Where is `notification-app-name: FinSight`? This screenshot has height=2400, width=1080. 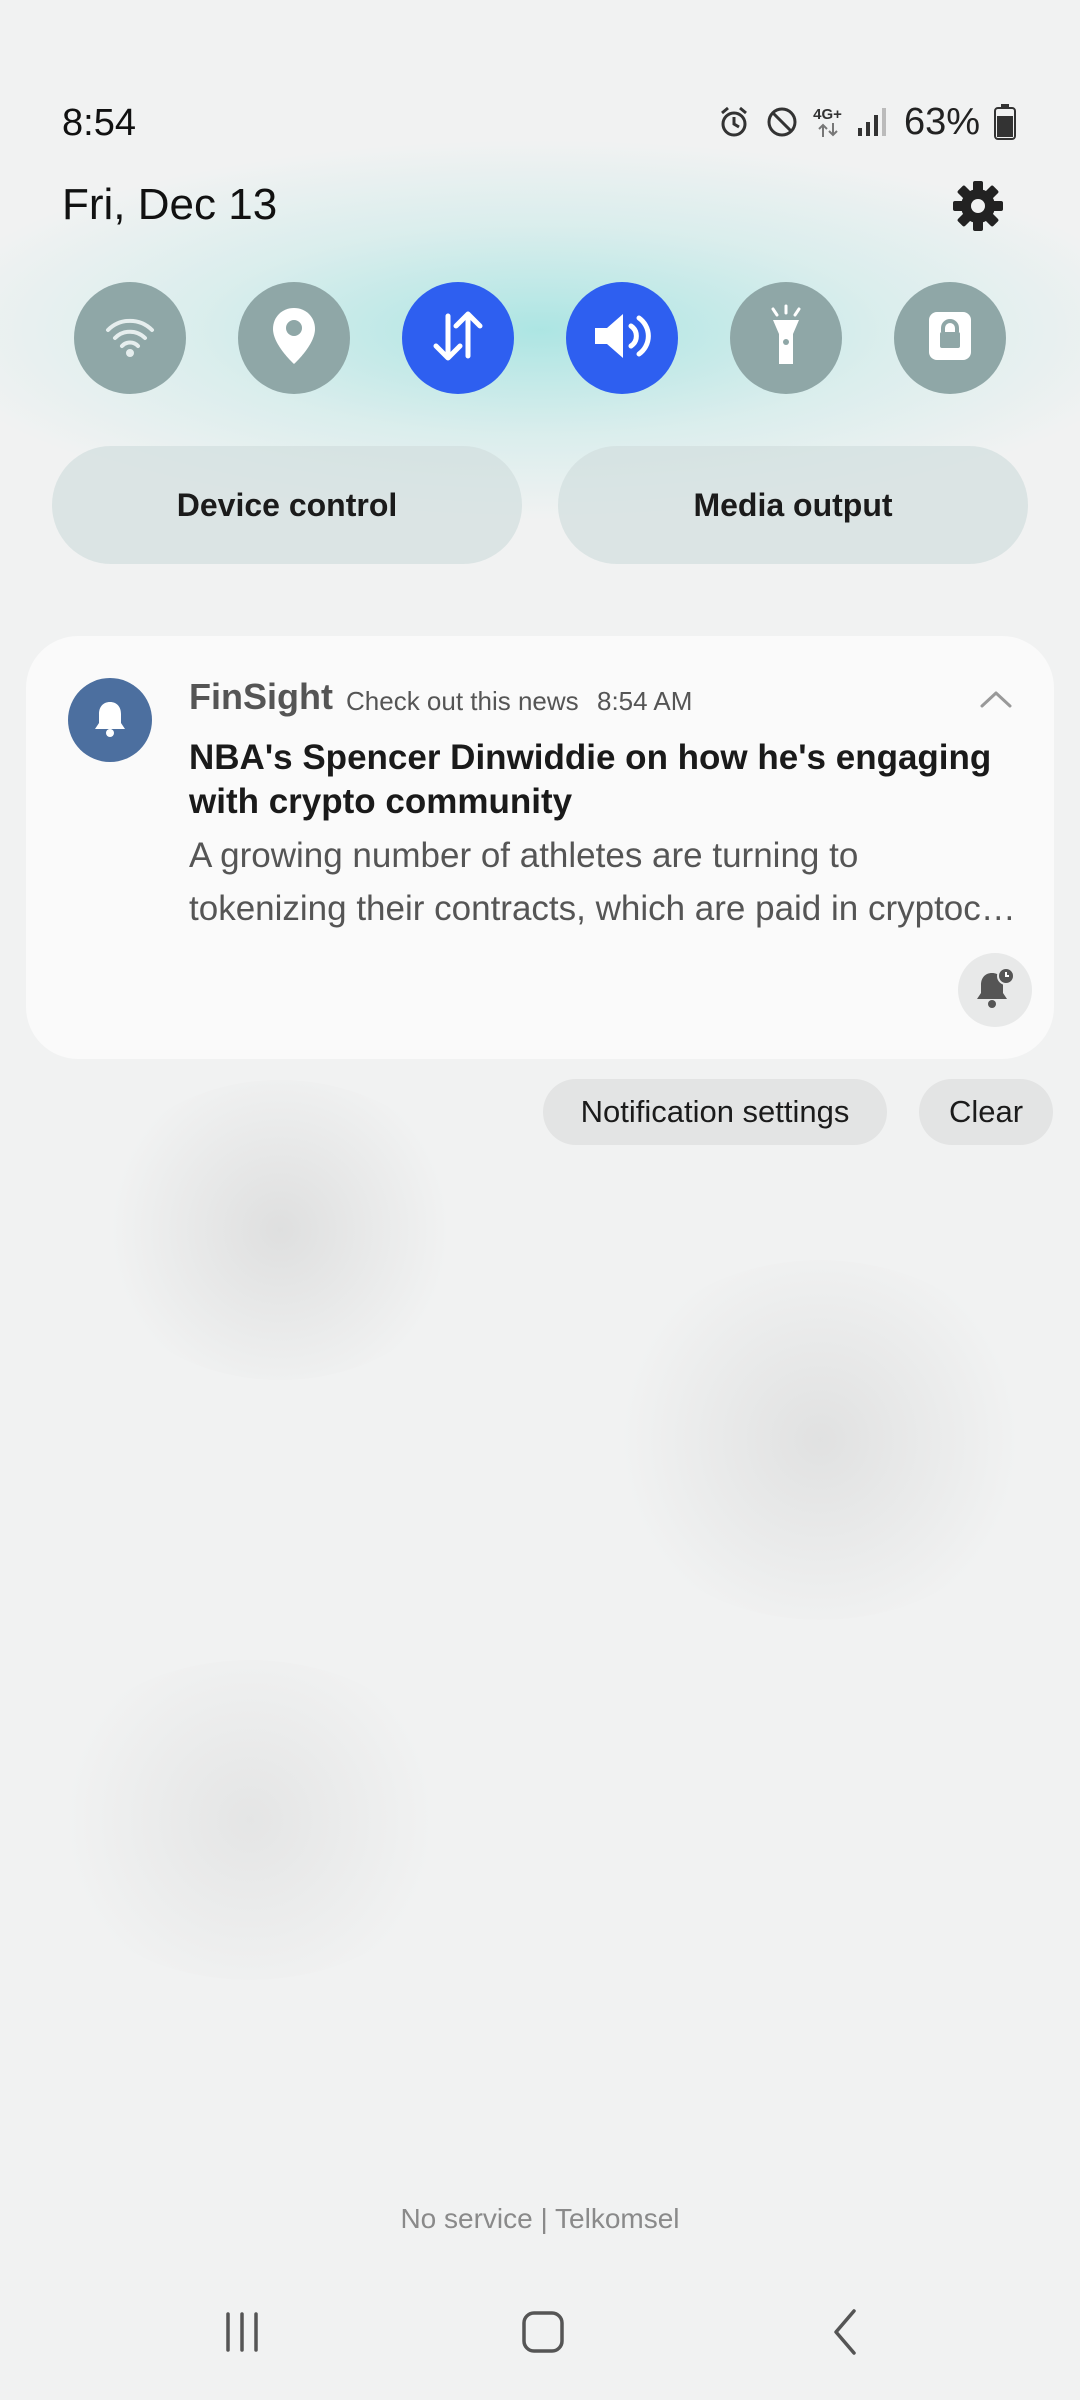
notification-app-name: FinSight is located at coordinates (261, 696).